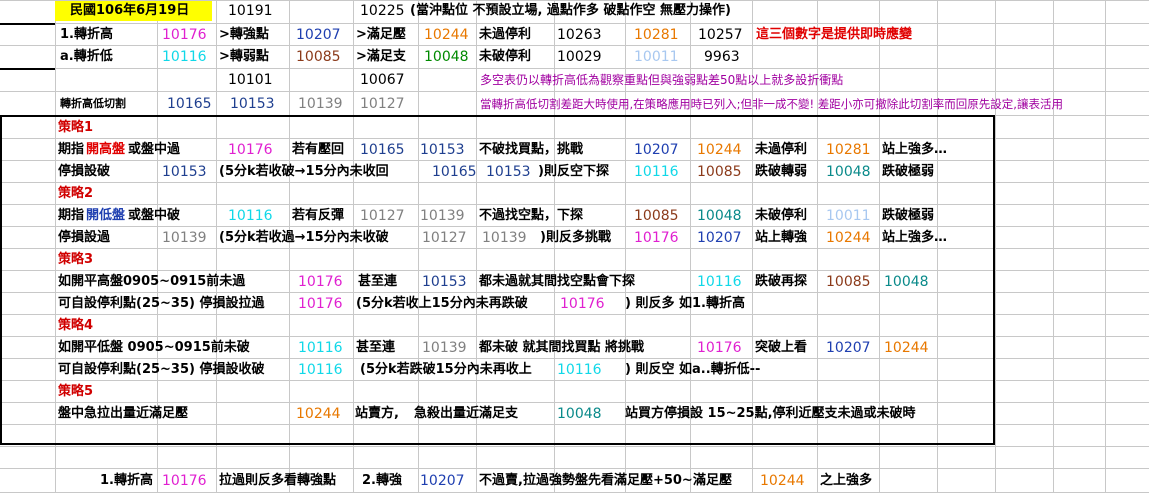 The height and width of the screenshot is (493, 1149). Describe the element at coordinates (71, 150) in the screenshot. I see `strategy-text: 期指` at that location.